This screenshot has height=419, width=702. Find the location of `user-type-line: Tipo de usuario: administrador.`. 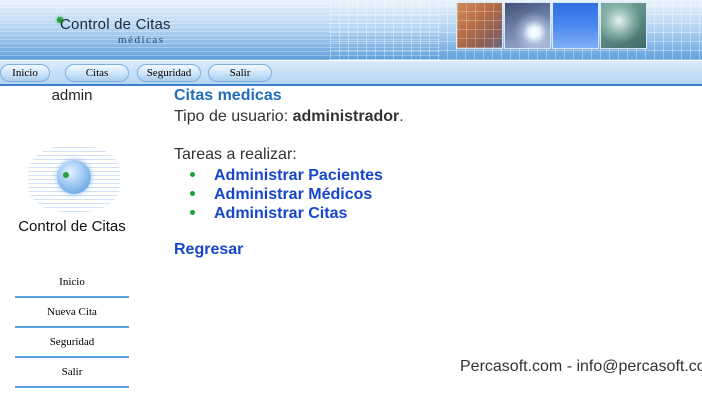

user-type-line: Tipo de usuario: administrador. is located at coordinates (289, 117).